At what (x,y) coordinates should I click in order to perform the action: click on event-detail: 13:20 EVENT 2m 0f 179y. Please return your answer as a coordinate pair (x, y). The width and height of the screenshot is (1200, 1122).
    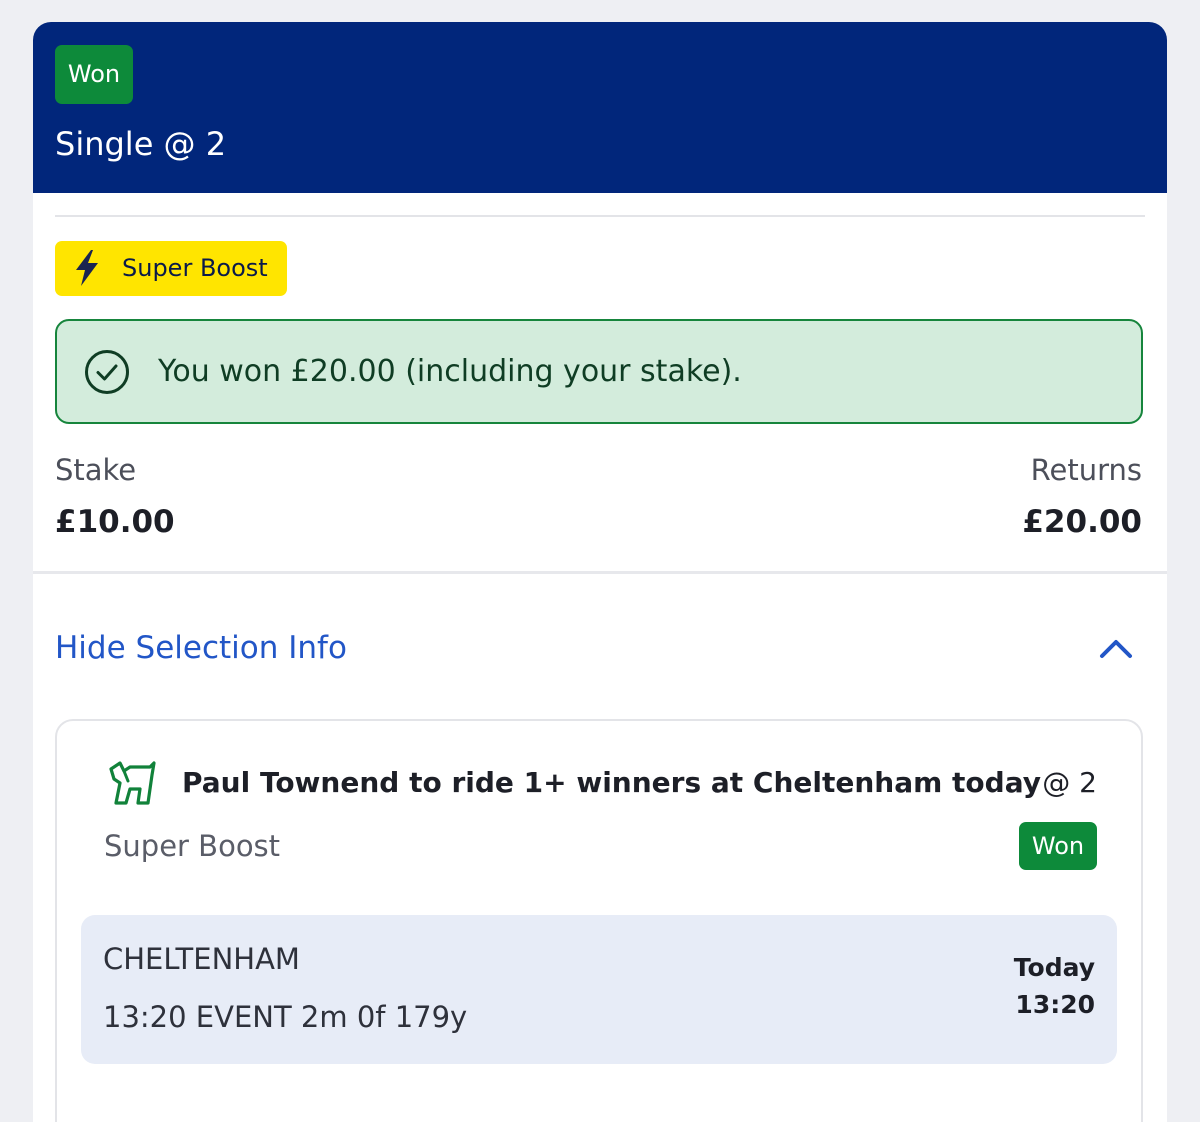
    Looking at the image, I should click on (285, 1017).